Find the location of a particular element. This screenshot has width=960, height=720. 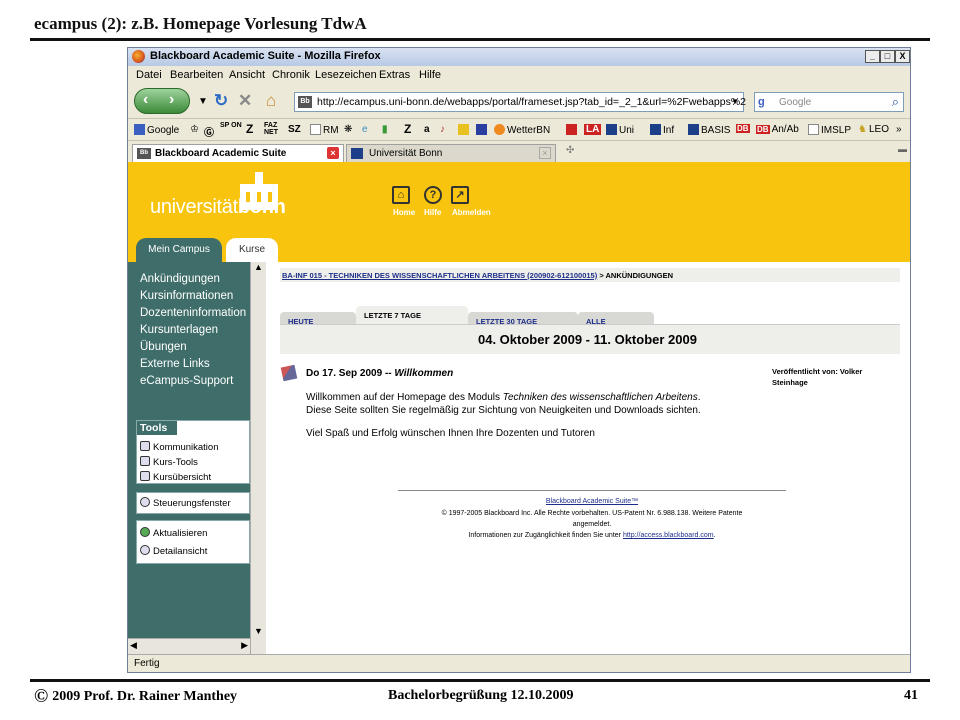

bookmark-crown-icon: ♔ is located at coordinates (194, 129).